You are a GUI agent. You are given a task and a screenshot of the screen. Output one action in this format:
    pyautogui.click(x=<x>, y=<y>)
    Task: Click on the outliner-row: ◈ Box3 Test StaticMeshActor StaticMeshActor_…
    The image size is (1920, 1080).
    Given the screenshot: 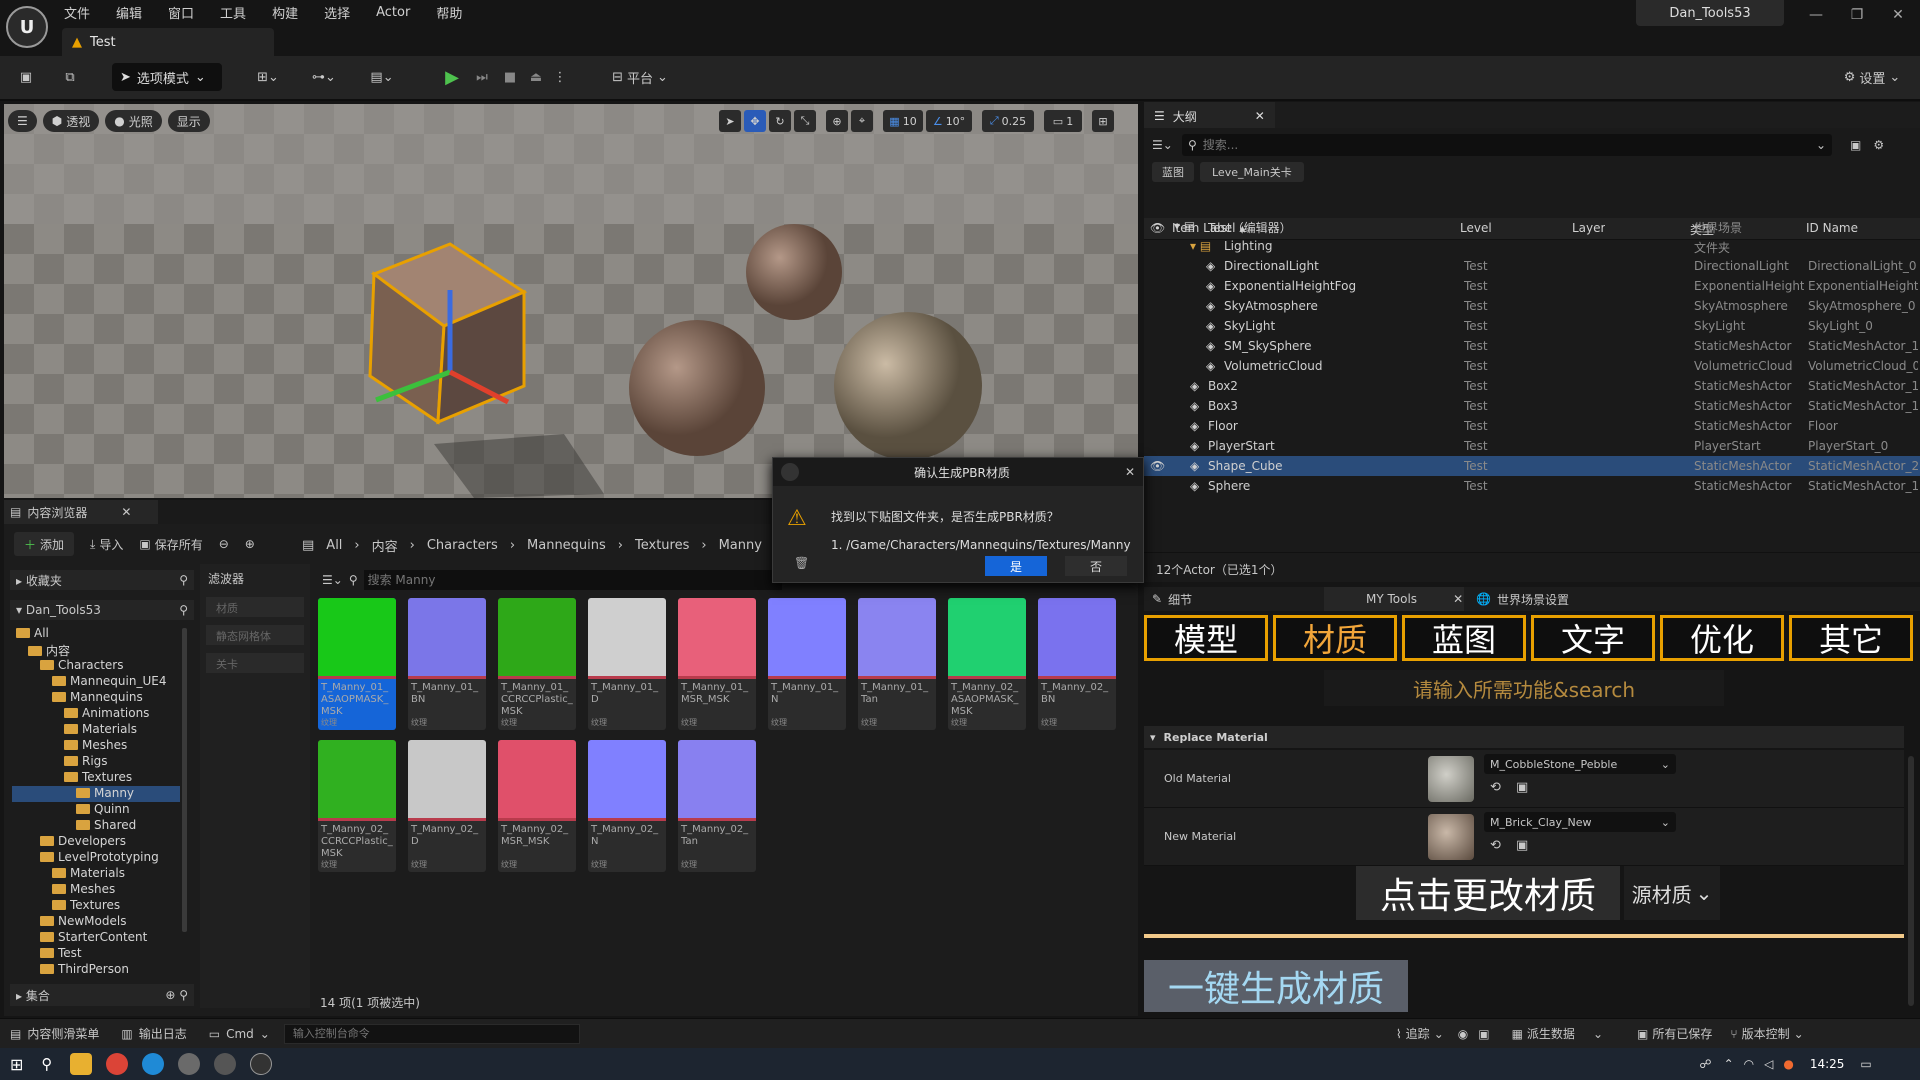 What is the action you would take?
    pyautogui.click(x=1532, y=406)
    